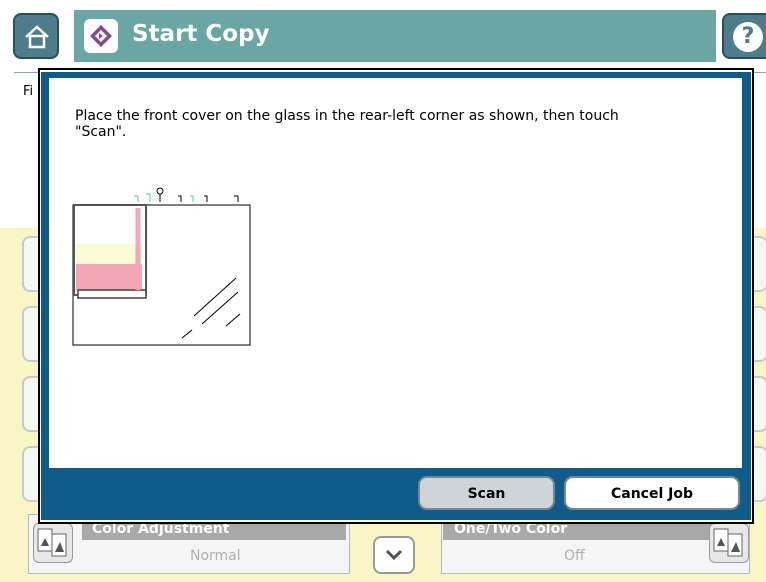  I want to click on chevron-down-icon, so click(394, 555).